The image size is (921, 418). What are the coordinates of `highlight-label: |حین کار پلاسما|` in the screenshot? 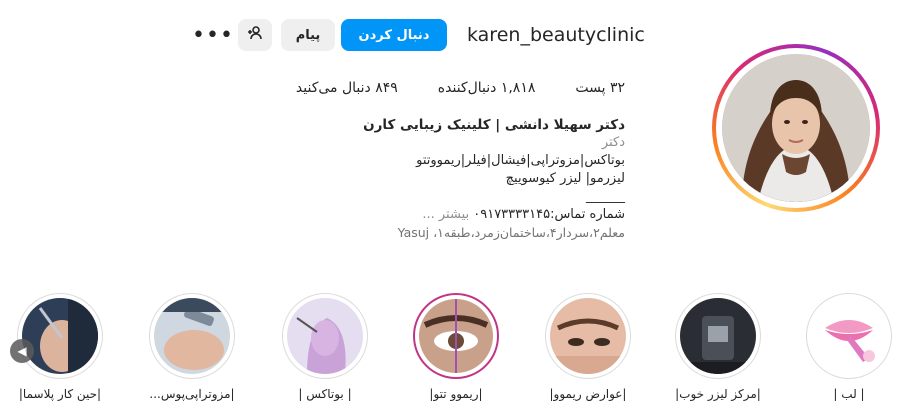 It's located at (60, 394).